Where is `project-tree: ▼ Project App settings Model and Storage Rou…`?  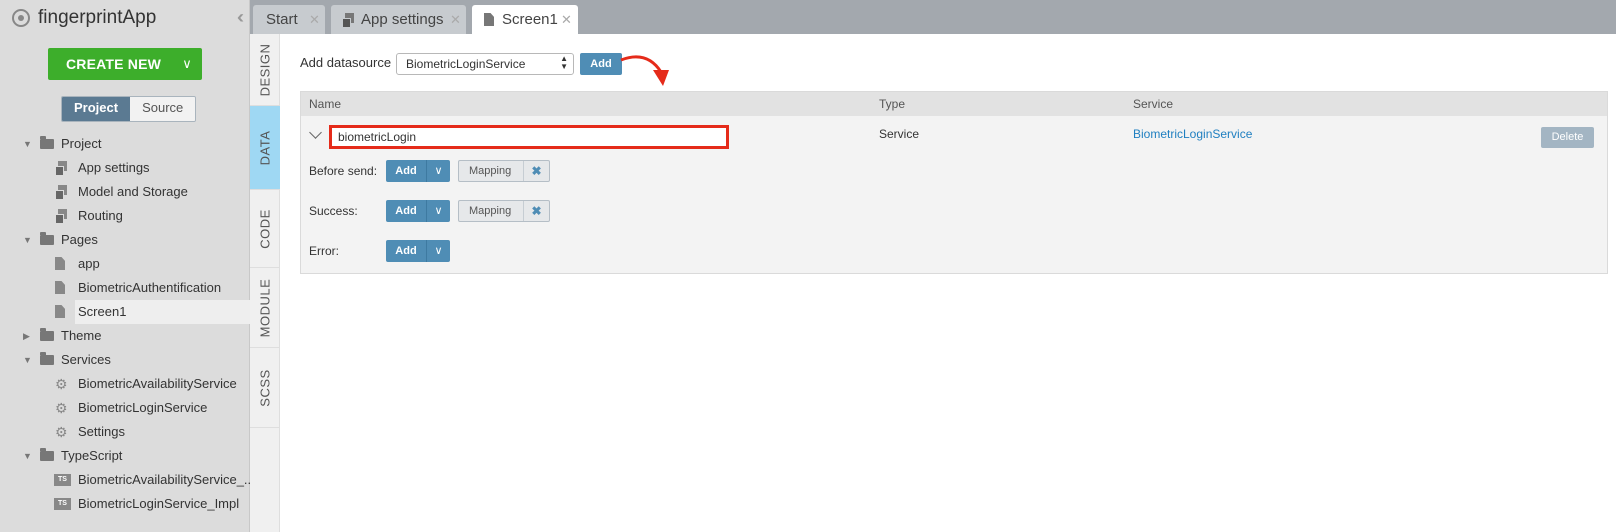
project-tree: ▼ Project App settings Model and Storage Rou… is located at coordinates (127, 324).